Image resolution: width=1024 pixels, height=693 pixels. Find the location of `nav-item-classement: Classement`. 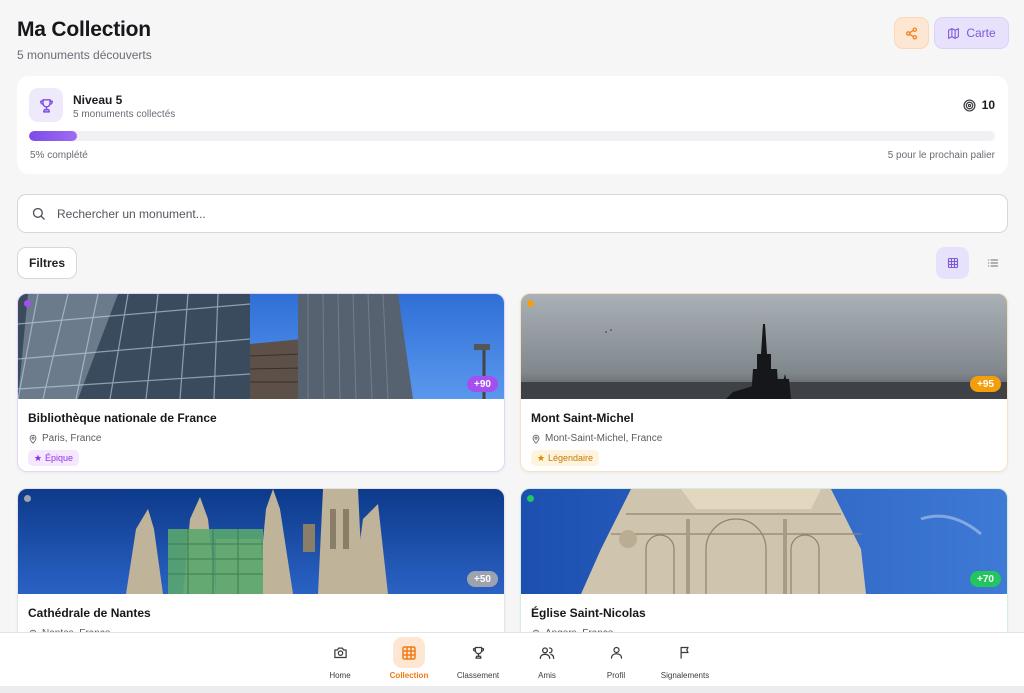

nav-item-classement: Classement is located at coordinates (478, 661).